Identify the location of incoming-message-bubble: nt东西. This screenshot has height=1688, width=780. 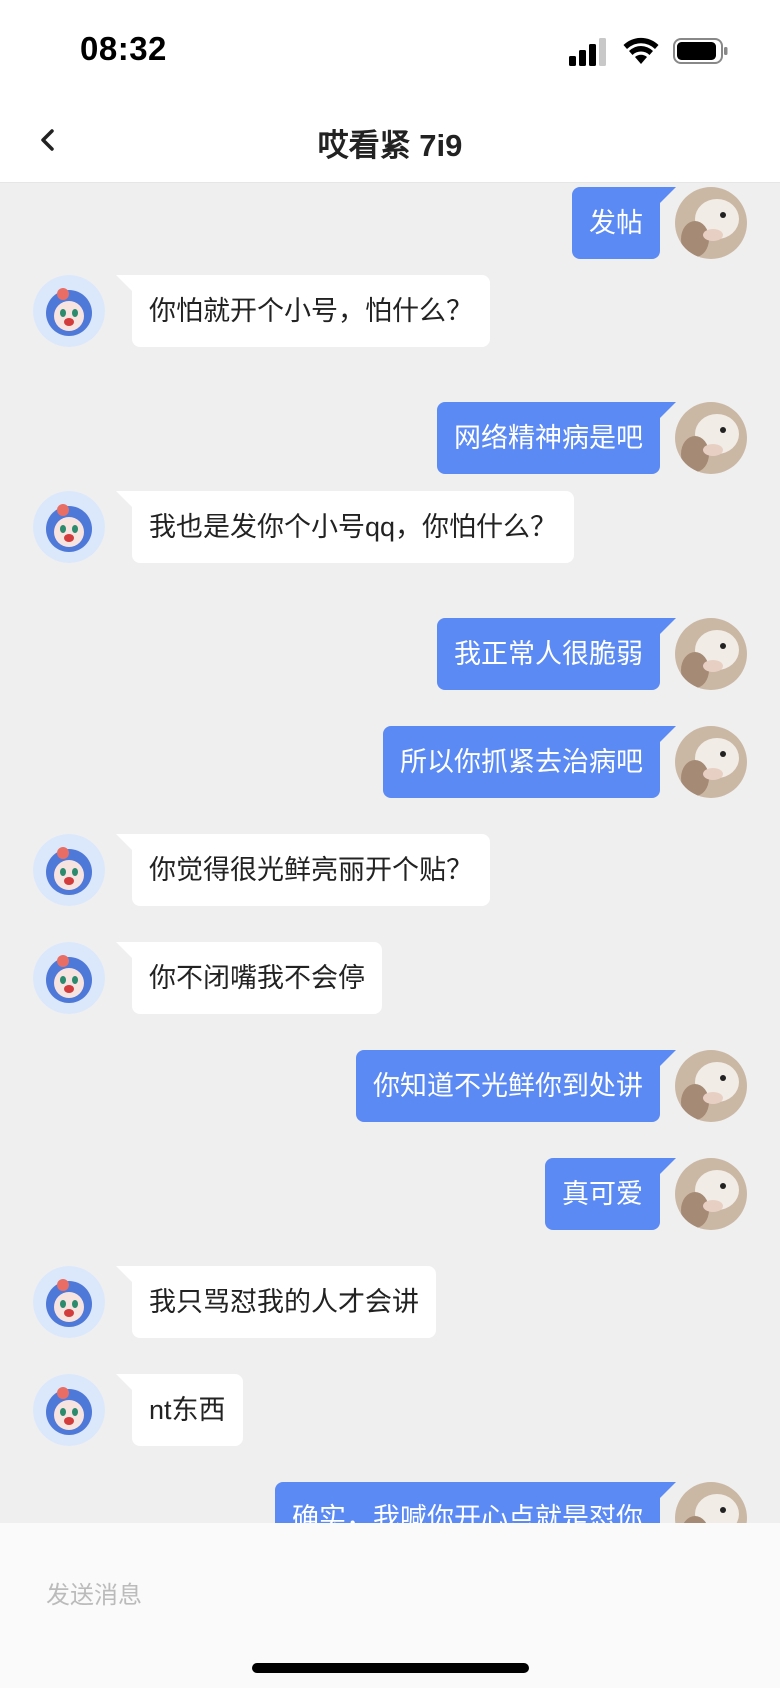
(179, 1410).